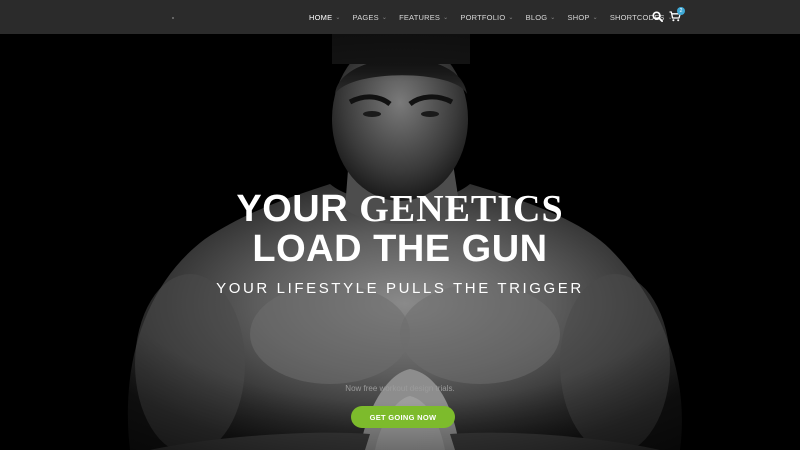 The height and width of the screenshot is (450, 800). I want to click on nav-item-label: PORTFOLIO, so click(483, 17).